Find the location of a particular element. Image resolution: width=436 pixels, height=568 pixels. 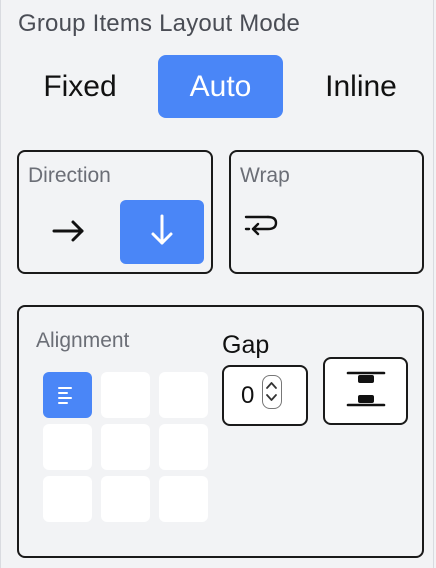

gap-mode-button is located at coordinates (365, 391).